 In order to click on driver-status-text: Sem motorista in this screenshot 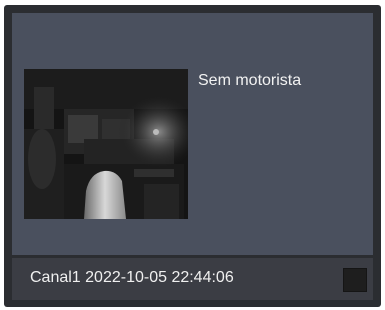, I will do `click(250, 80)`.